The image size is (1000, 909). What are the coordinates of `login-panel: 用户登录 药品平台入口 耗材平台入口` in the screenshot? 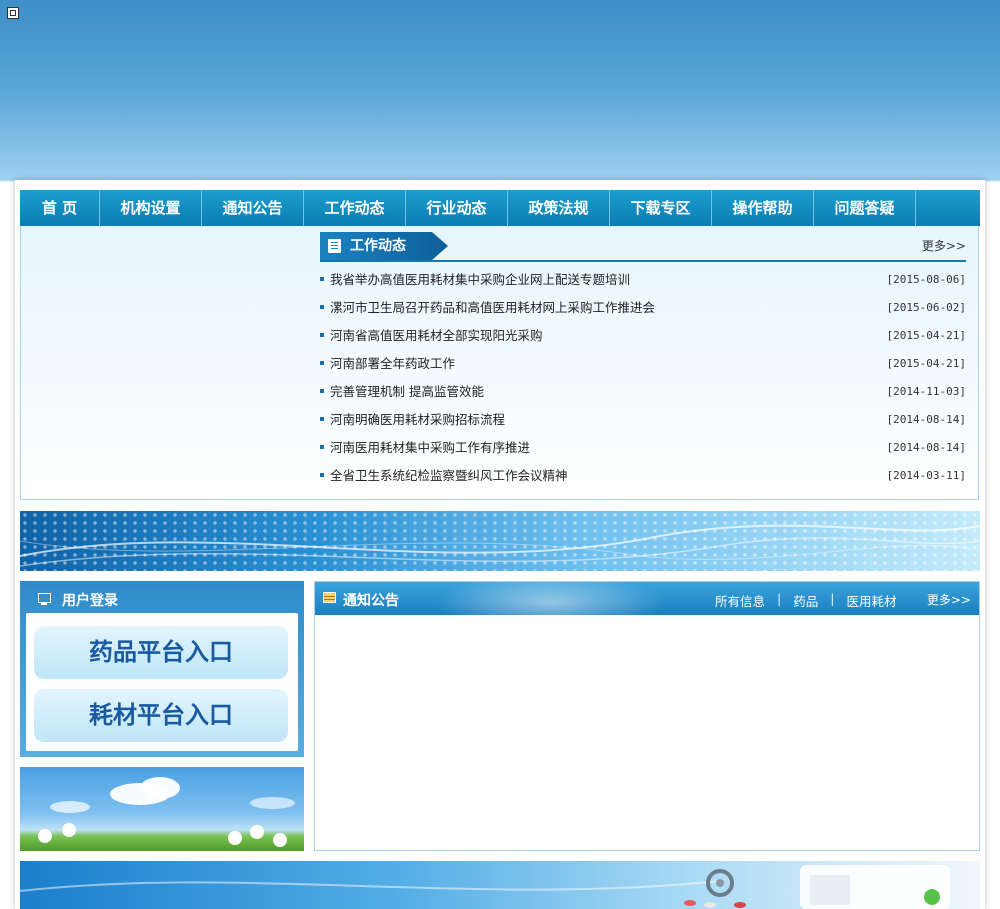 It's located at (162, 669).